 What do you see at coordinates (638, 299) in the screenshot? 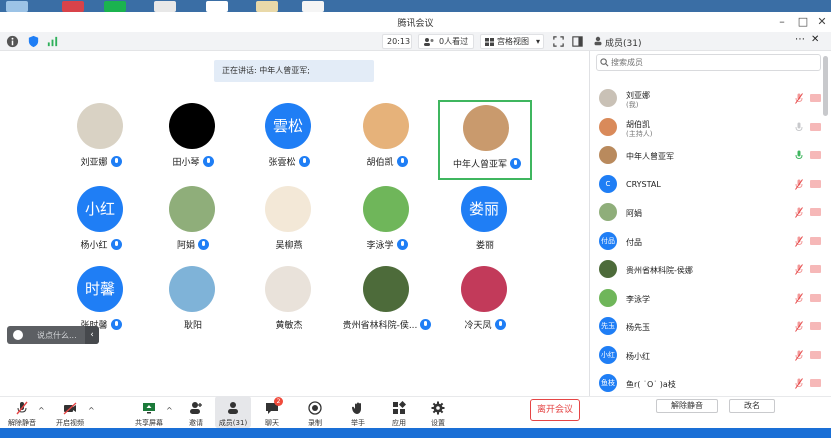
I see `member-name: 李泳学` at bounding box center [638, 299].